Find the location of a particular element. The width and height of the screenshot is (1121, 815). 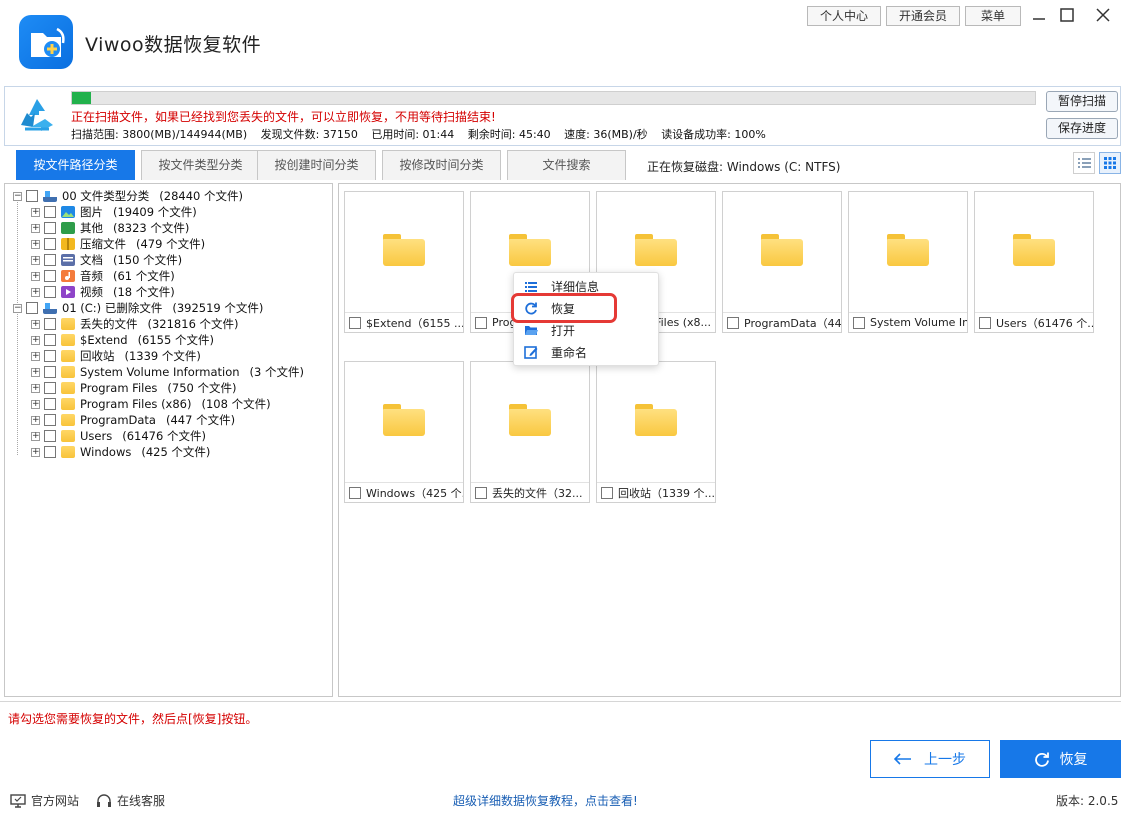

save-progress-button: 保存进度 is located at coordinates (1082, 128).